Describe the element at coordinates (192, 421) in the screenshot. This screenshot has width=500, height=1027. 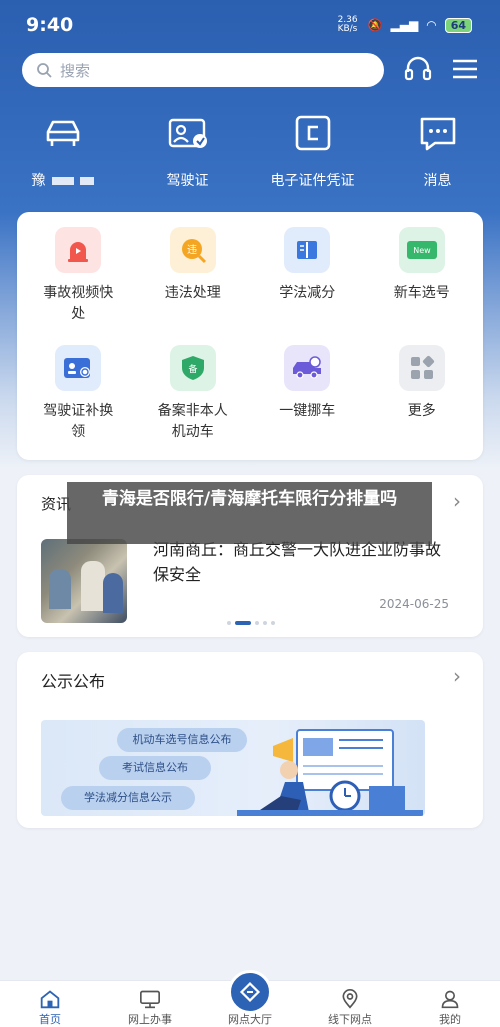
I see `service-label: 备案非本人机动车` at that location.